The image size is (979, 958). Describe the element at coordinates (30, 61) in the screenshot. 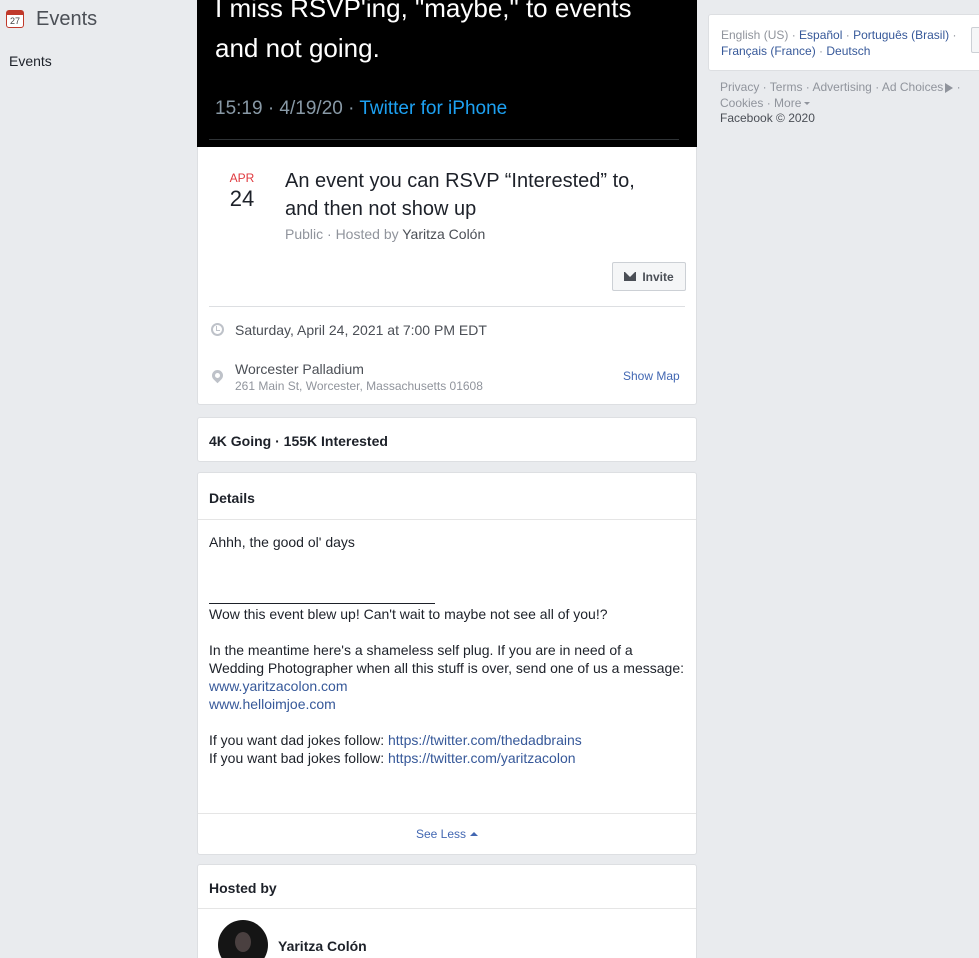

I see `sidebar-item-events: Events` at that location.